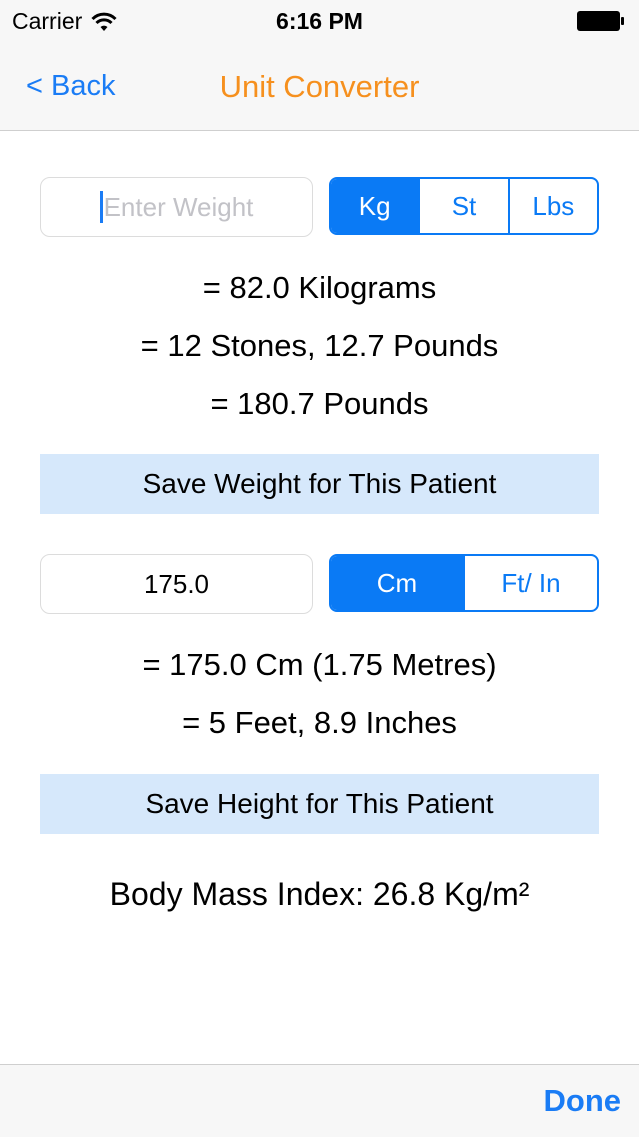  I want to click on height-cm-result: = 175.0 Cm (1.75 Metres), so click(319, 664).